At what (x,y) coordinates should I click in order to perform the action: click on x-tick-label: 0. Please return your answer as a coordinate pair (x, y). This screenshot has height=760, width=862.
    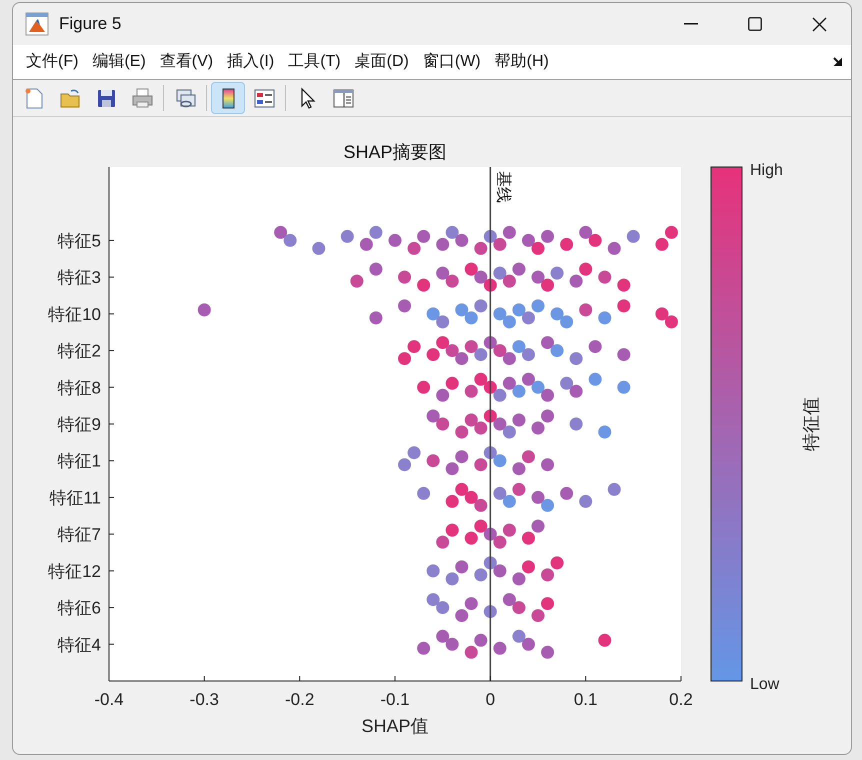
    Looking at the image, I should click on (491, 699).